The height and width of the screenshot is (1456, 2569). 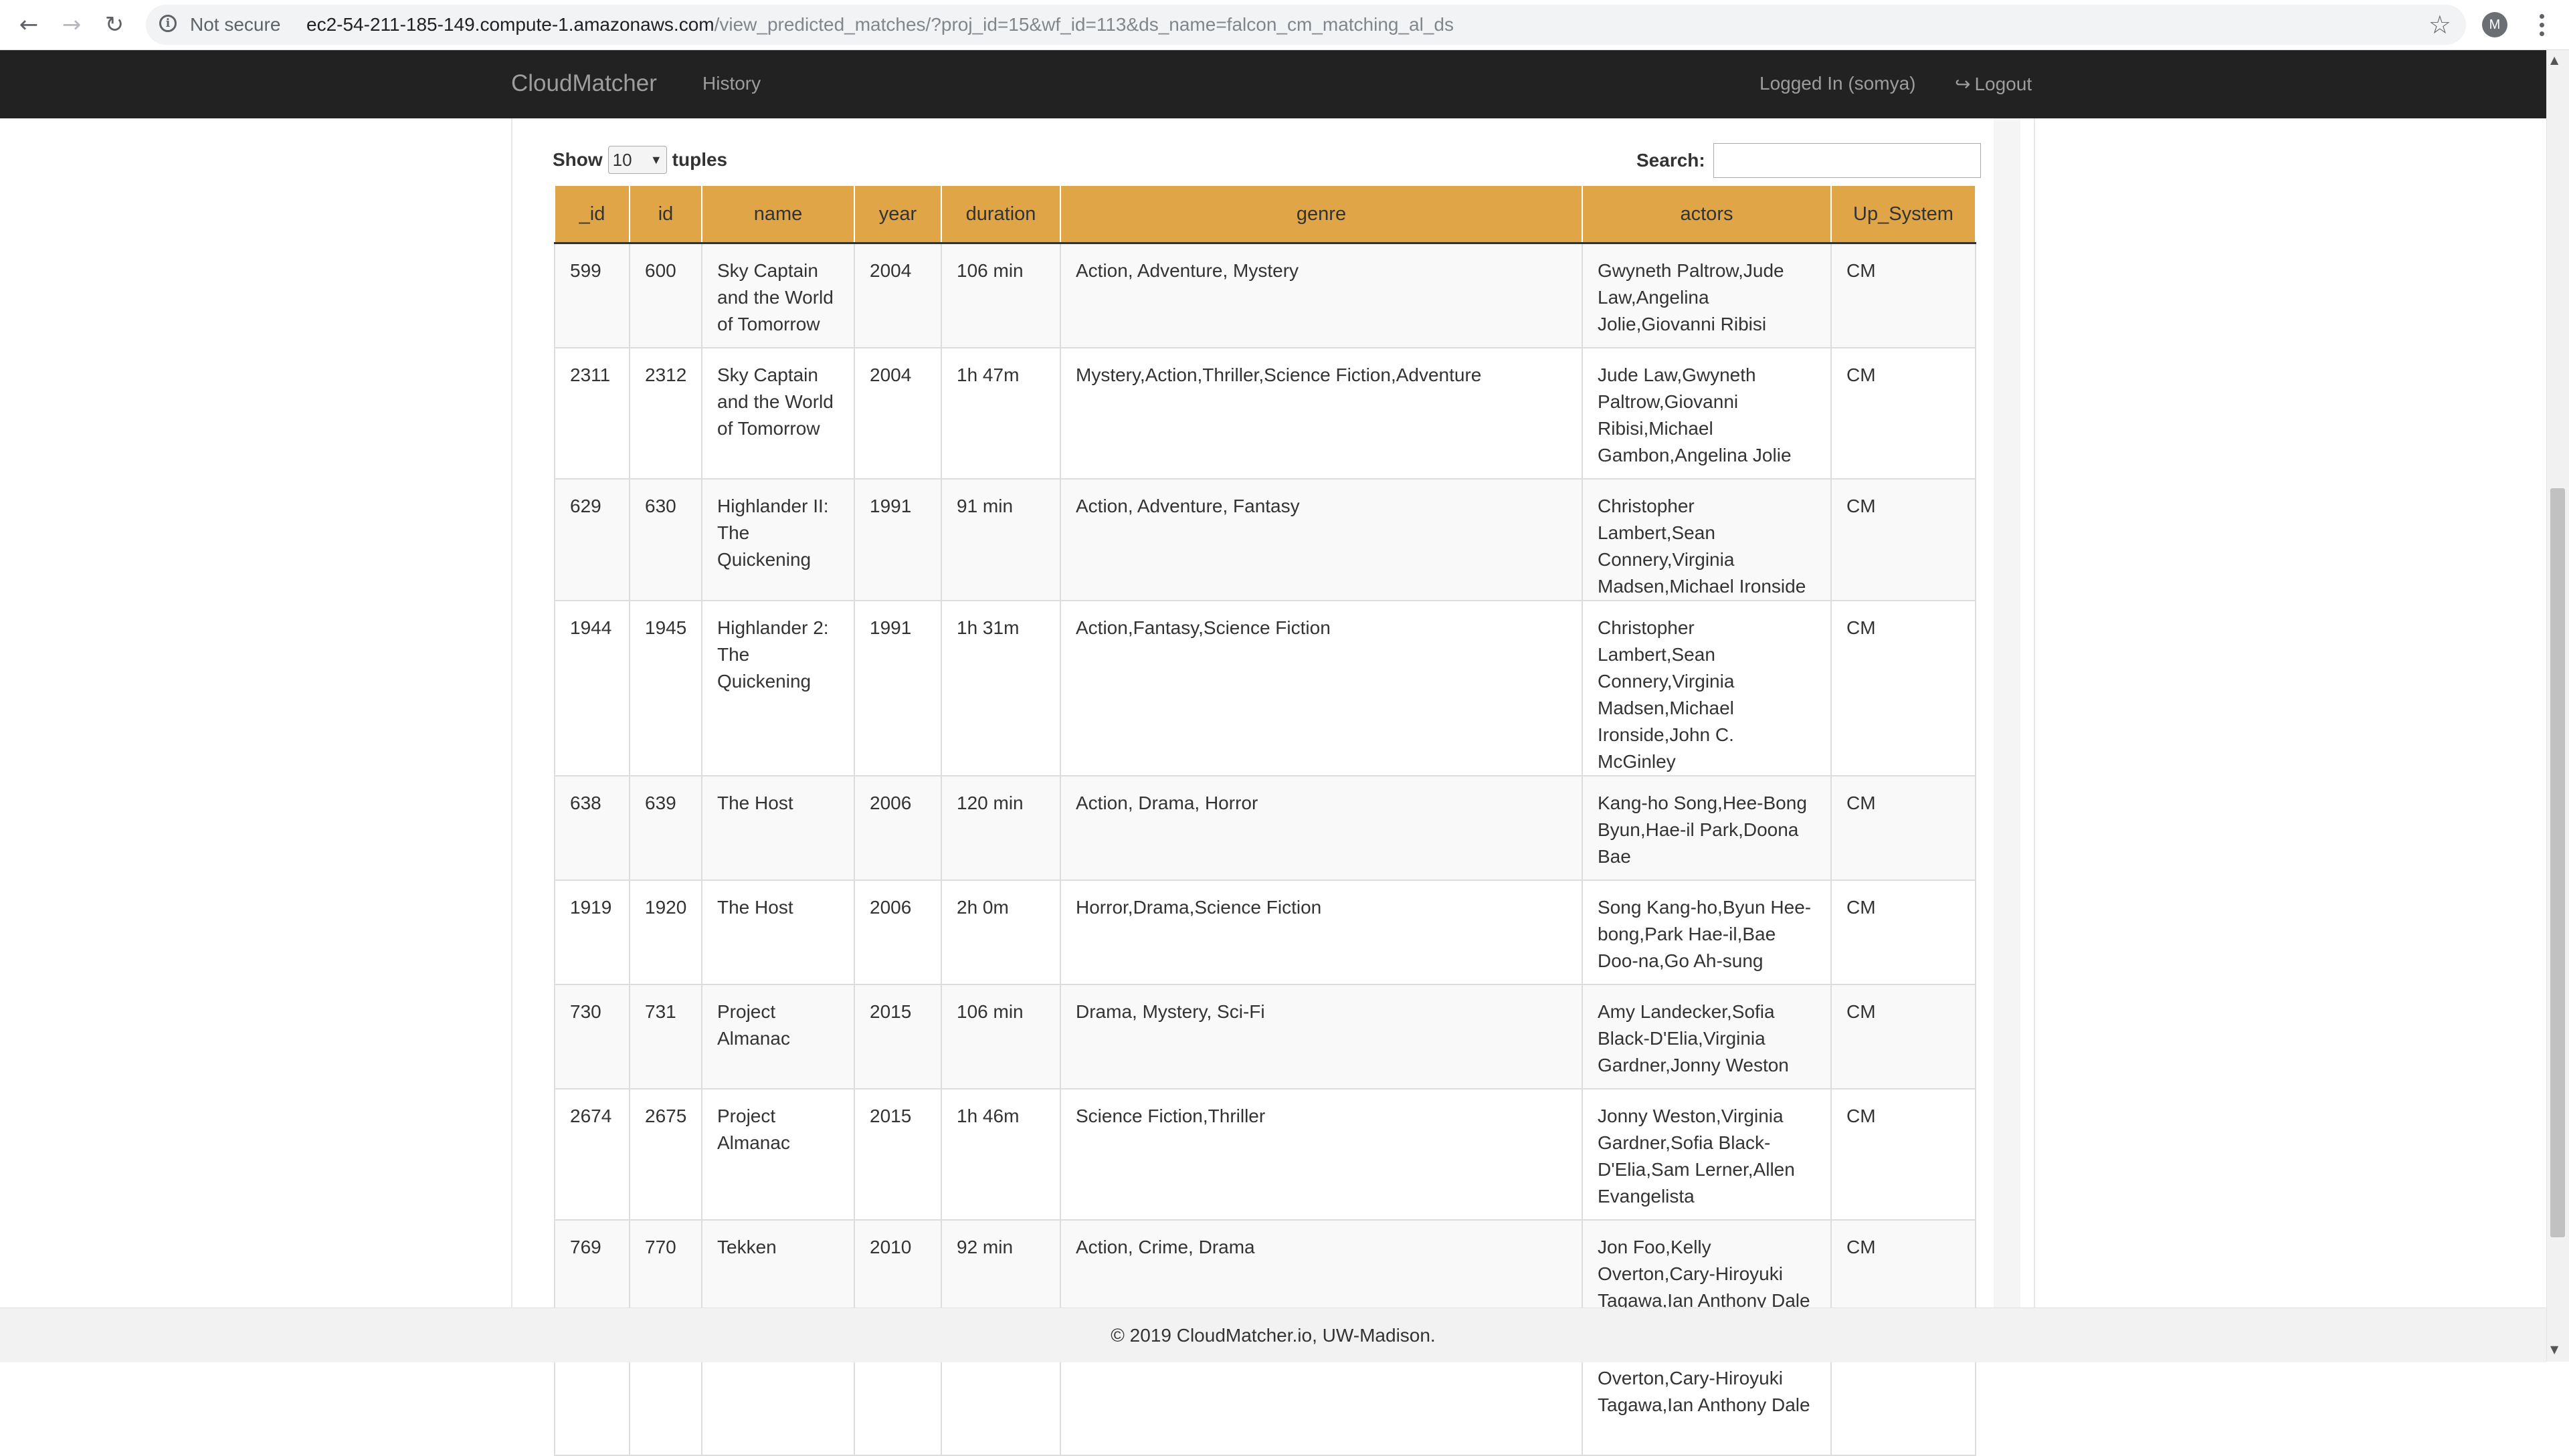 What do you see at coordinates (637, 160) in the screenshot?
I see `page-length-select: 10 ▼` at bounding box center [637, 160].